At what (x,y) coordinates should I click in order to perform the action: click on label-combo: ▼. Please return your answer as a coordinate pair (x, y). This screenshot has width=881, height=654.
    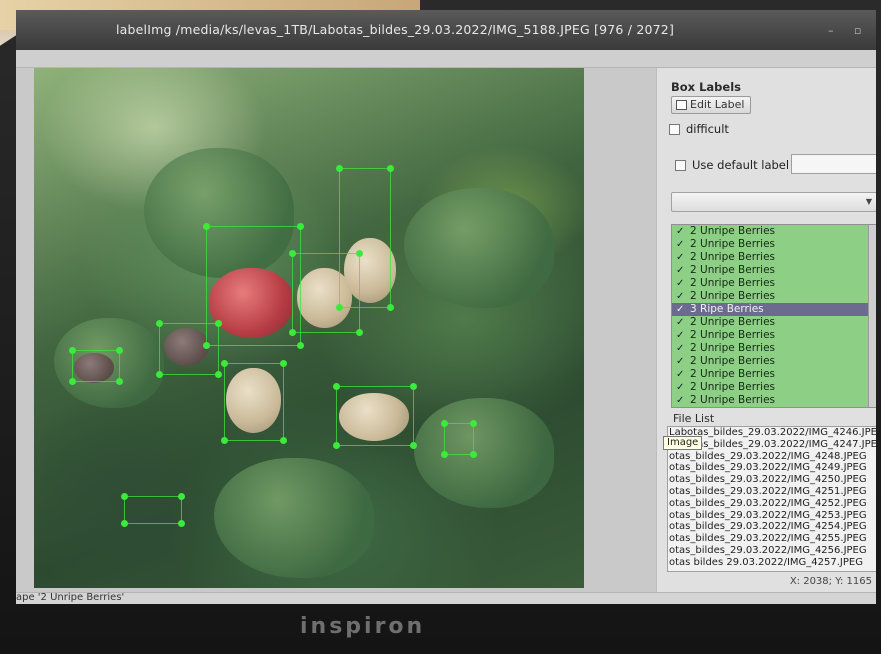
    Looking at the image, I should click on (773, 202).